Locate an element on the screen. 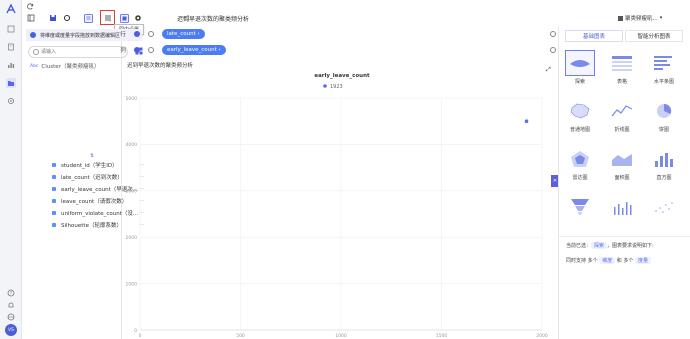 The width and height of the screenshot is (690, 339). y-tick-label: 5000 is located at coordinates (132, 99).